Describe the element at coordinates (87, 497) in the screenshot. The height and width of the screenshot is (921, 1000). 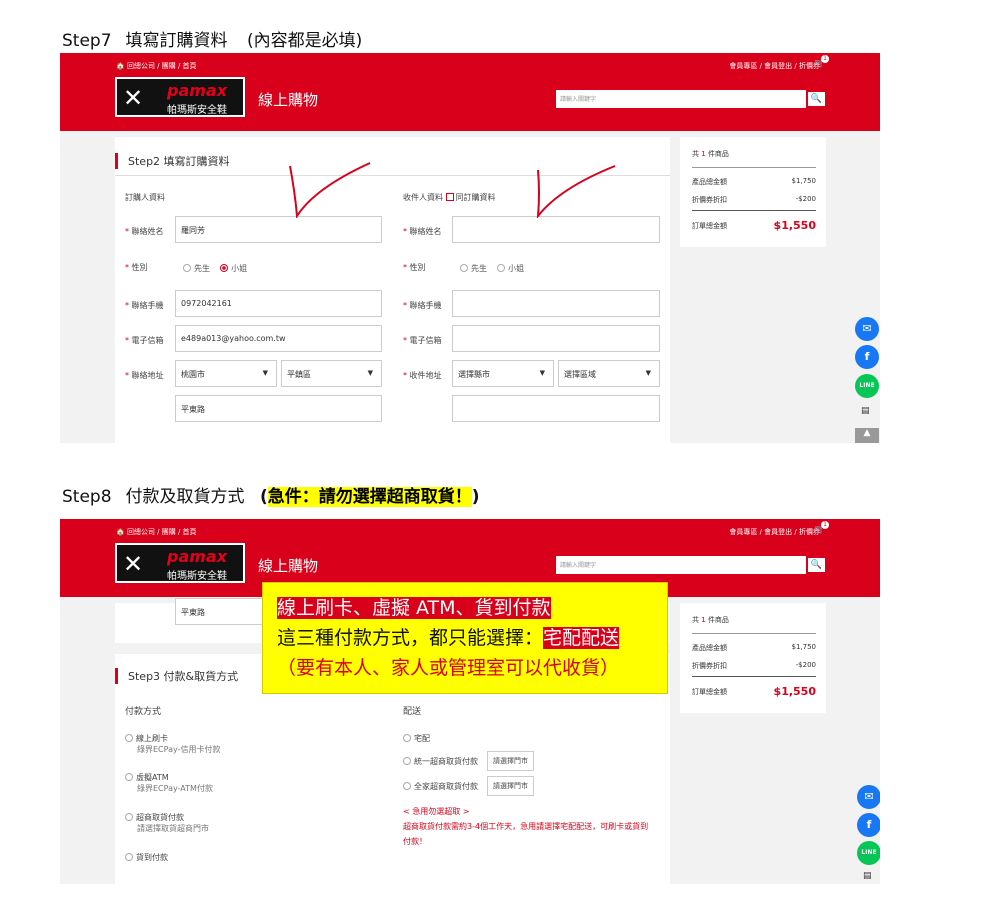
I see `step8-label: Step8` at that location.